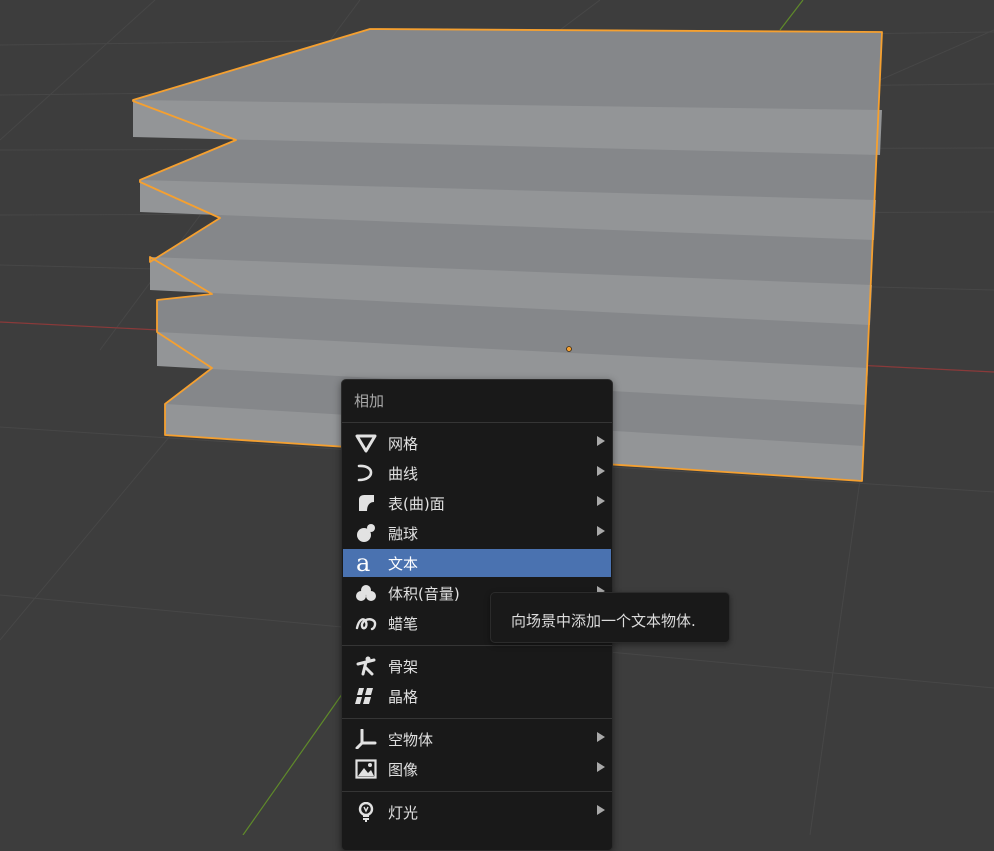 This screenshot has width=994, height=851. What do you see at coordinates (403, 813) in the screenshot?
I see `menu-item-label: 灯光` at bounding box center [403, 813].